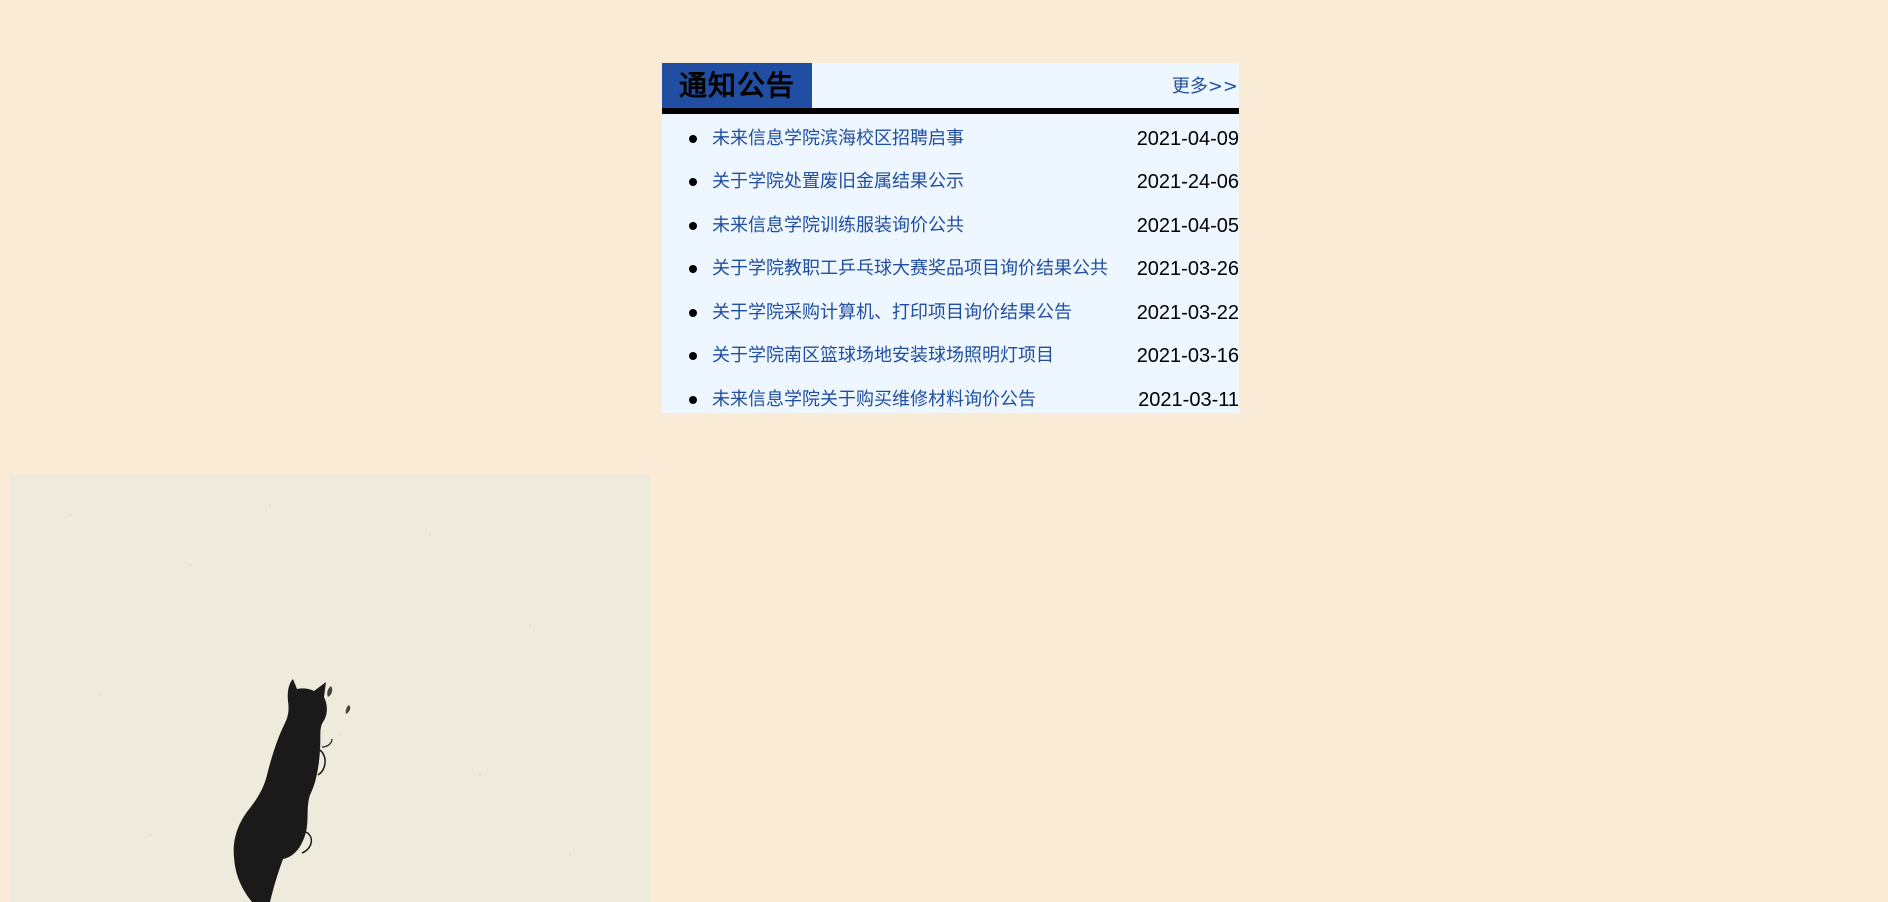 The height and width of the screenshot is (902, 1888). What do you see at coordinates (1187, 356) in the screenshot?
I see `notice-date: 2021-03-16` at bounding box center [1187, 356].